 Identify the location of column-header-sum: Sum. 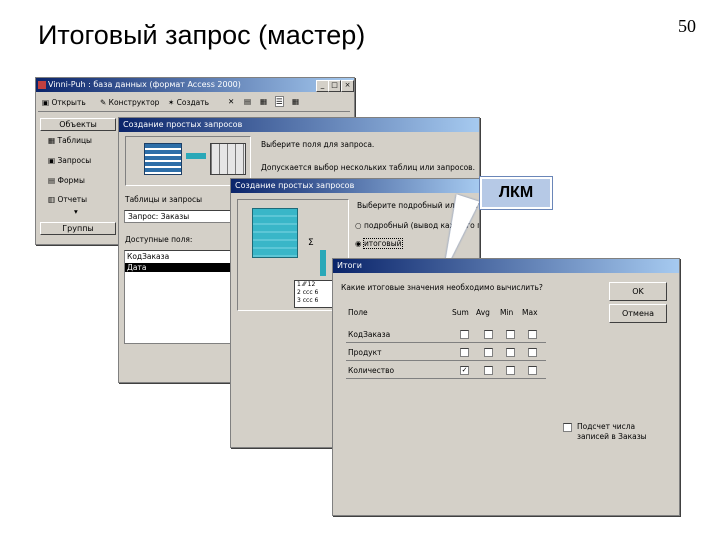
(460, 312).